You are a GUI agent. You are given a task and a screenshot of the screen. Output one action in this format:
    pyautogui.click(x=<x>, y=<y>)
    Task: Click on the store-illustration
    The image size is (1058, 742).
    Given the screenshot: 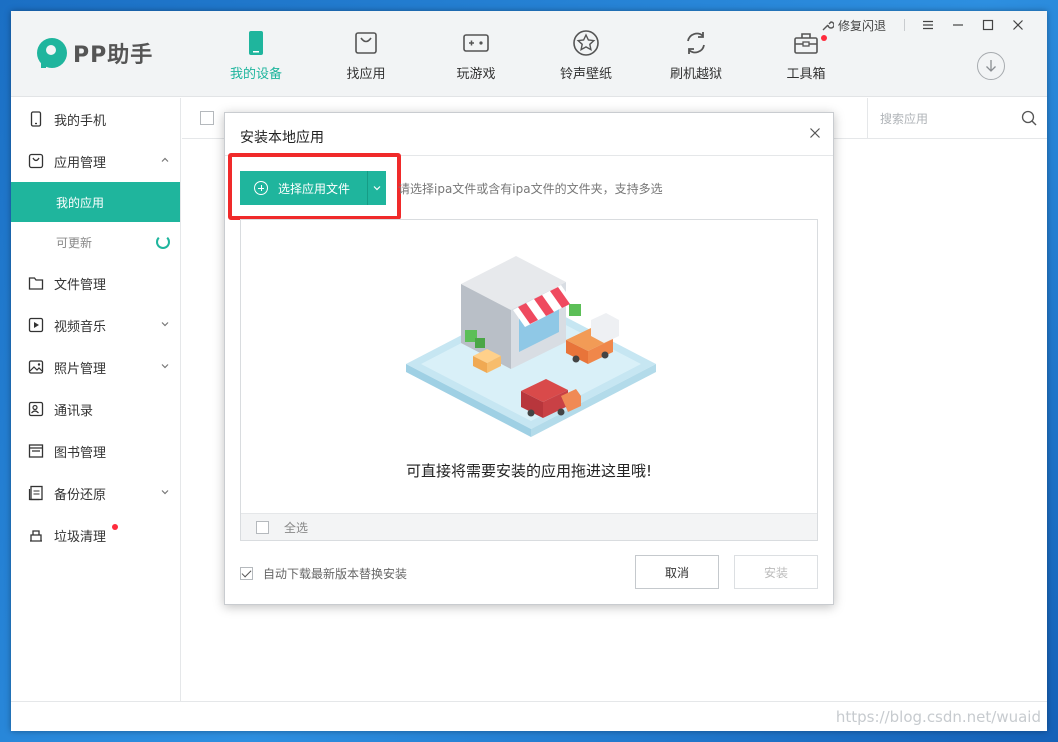 What is the action you would take?
    pyautogui.click(x=531, y=346)
    